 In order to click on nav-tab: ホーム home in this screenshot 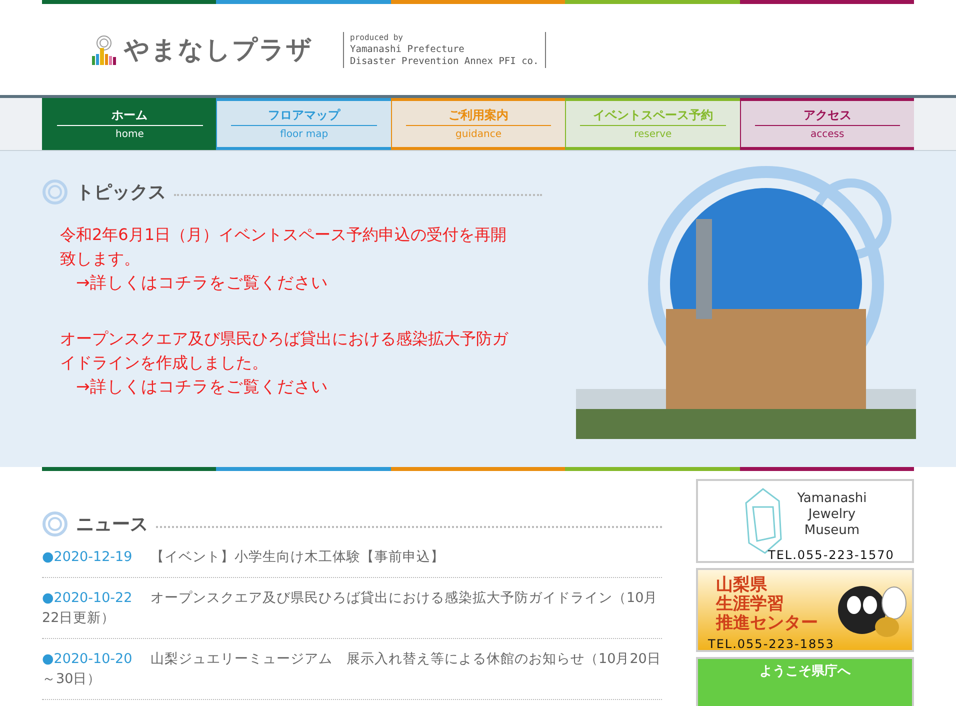, I will do `click(129, 124)`.